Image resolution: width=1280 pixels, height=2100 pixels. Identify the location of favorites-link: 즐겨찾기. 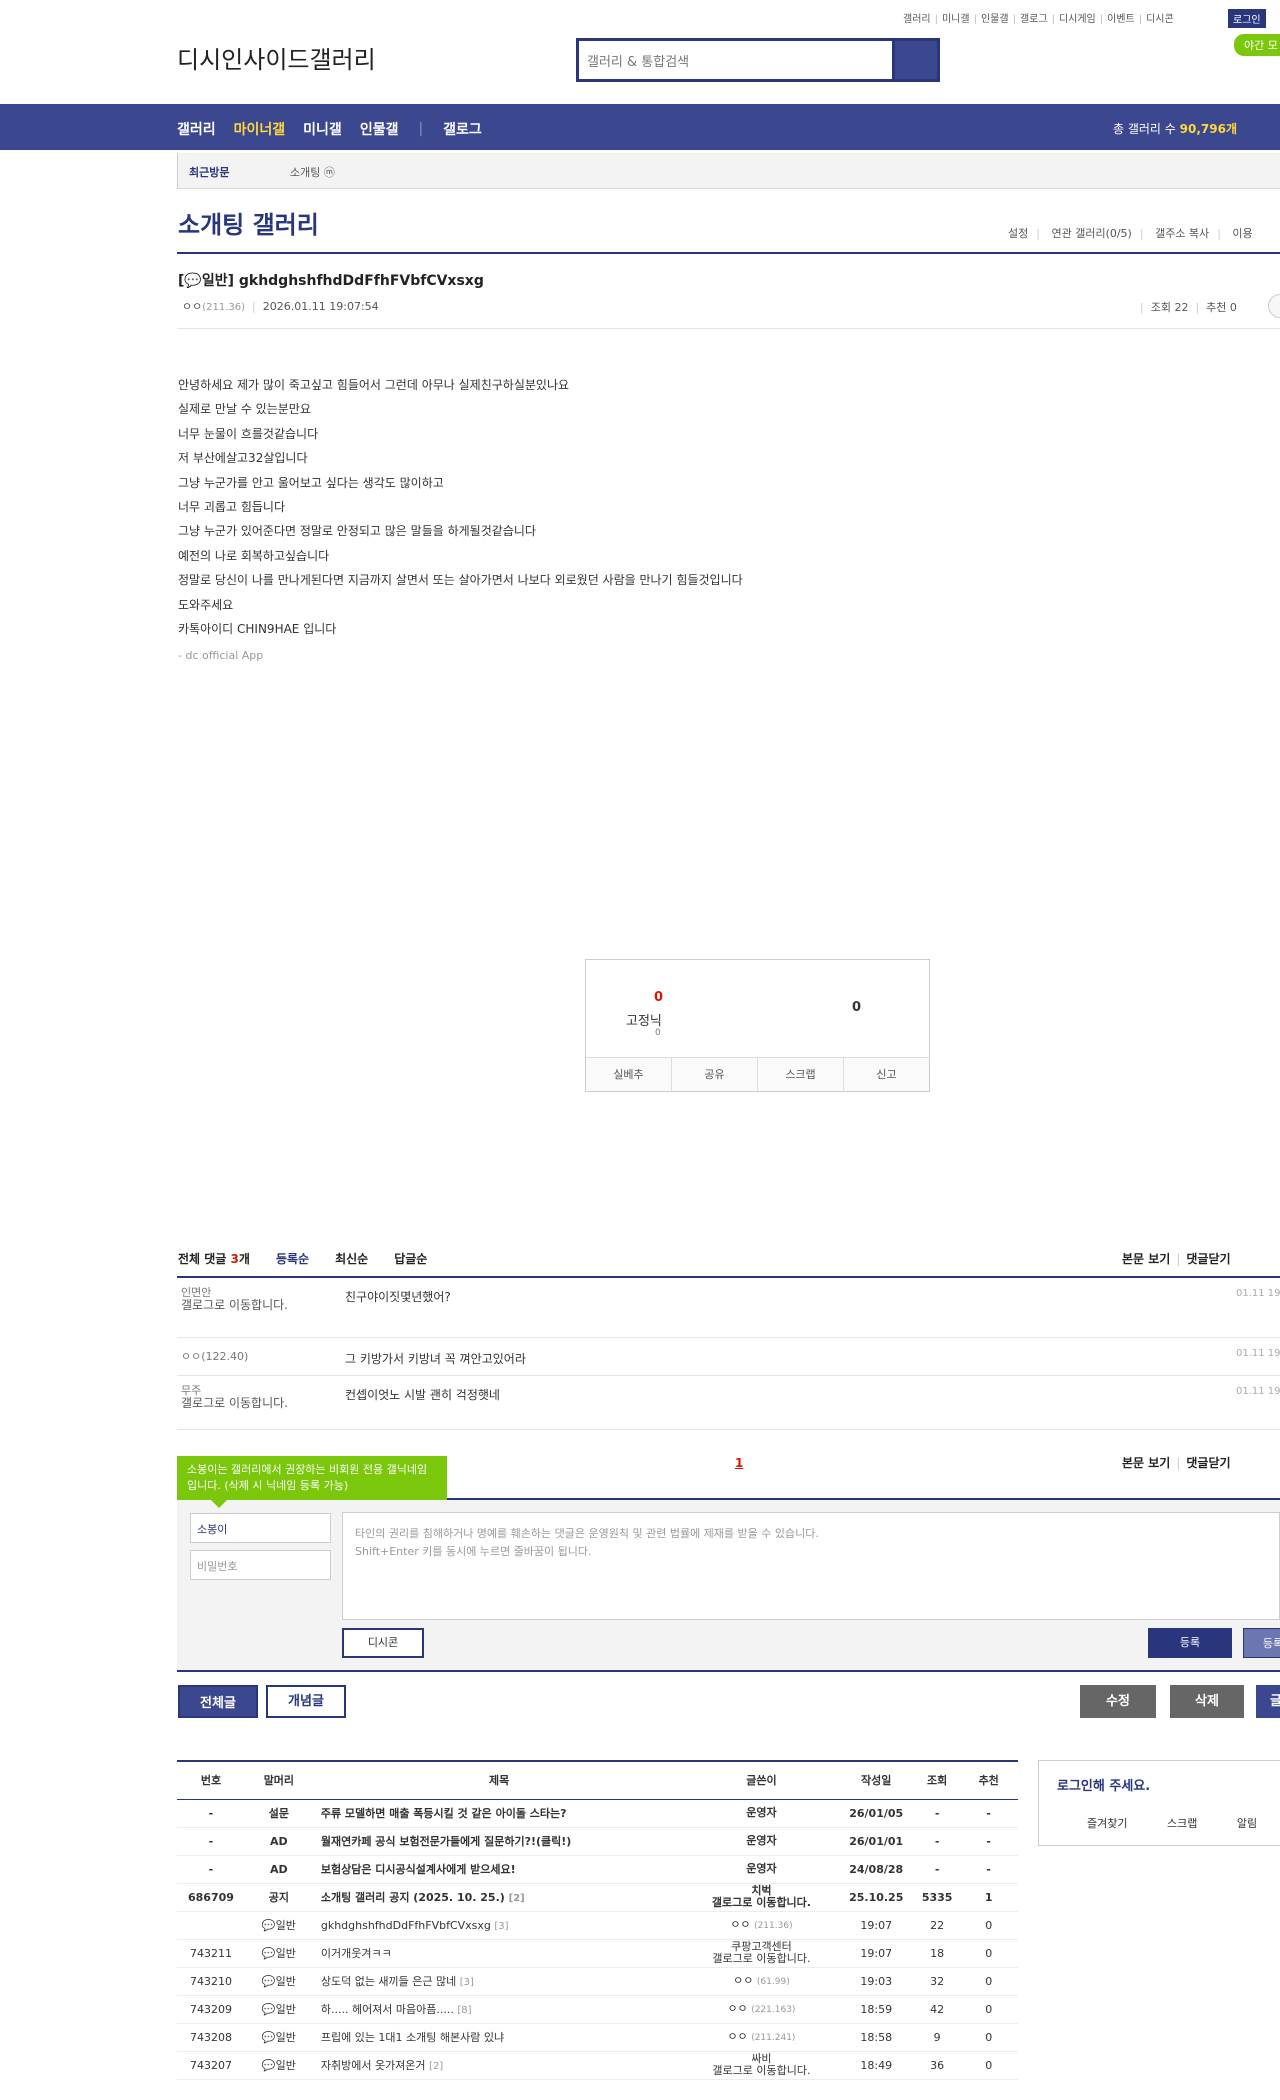
(1107, 1823).